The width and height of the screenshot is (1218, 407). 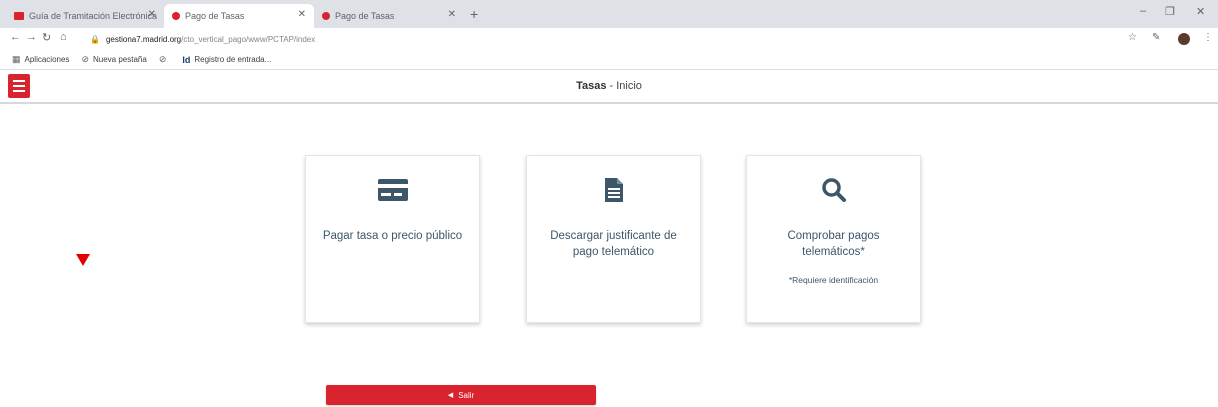 I want to click on reload-icon: ↻, so click(x=46, y=37).